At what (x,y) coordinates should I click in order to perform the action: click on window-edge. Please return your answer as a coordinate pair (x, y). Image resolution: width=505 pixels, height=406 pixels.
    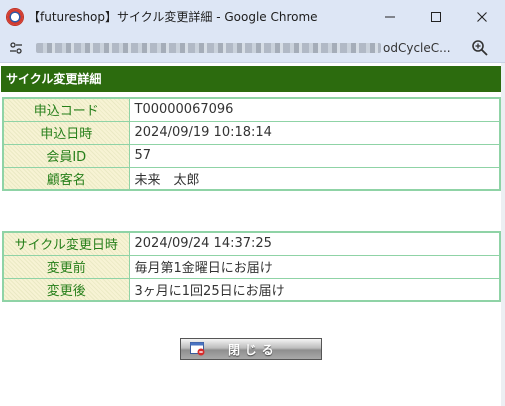
    Looking at the image, I should click on (503, 234).